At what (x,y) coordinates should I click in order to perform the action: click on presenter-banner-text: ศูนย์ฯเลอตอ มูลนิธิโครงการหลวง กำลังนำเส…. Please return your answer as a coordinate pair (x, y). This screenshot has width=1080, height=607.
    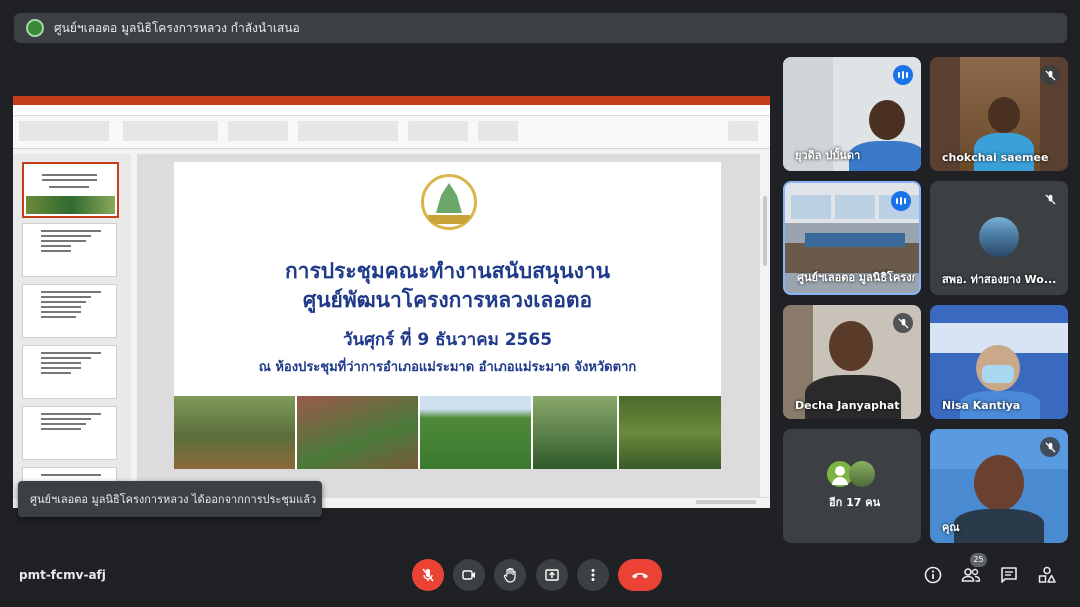
    Looking at the image, I should click on (177, 27).